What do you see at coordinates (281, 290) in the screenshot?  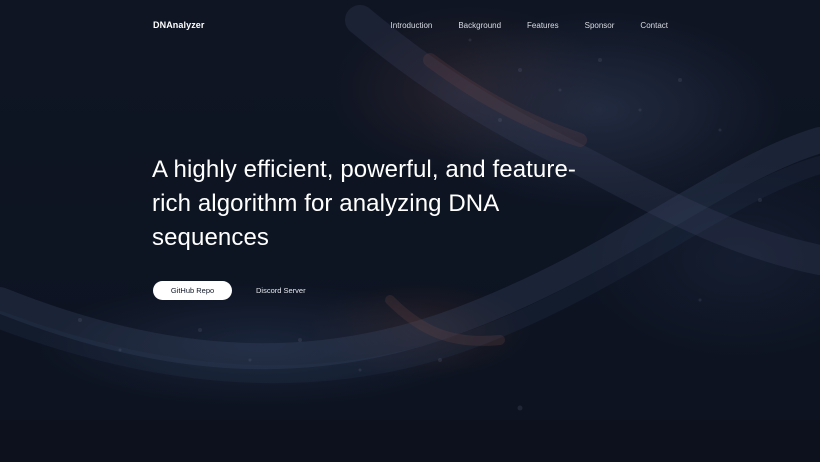 I see `discord-server-button: Discord Server` at bounding box center [281, 290].